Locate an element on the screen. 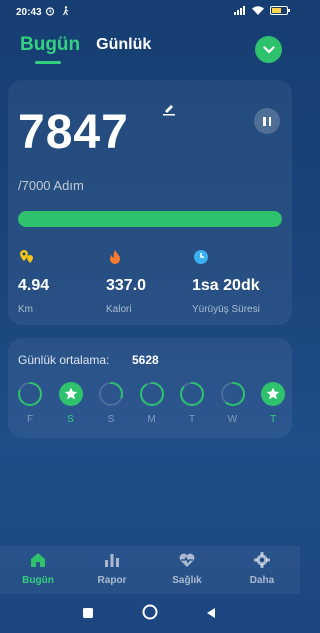 This screenshot has height=633, width=320. stat-distance: 4.94 Km is located at coordinates (33, 281).